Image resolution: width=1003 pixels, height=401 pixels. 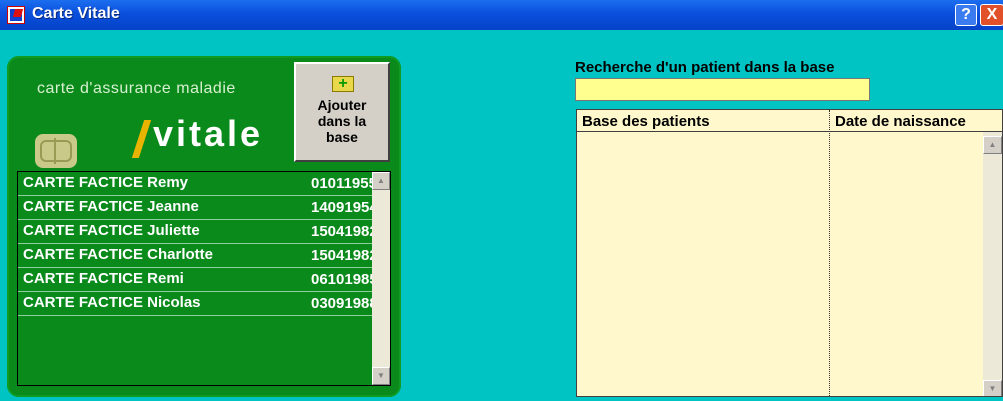 I want to click on card-holder-name: CARTE FACTICE Jeanne, so click(x=111, y=206).